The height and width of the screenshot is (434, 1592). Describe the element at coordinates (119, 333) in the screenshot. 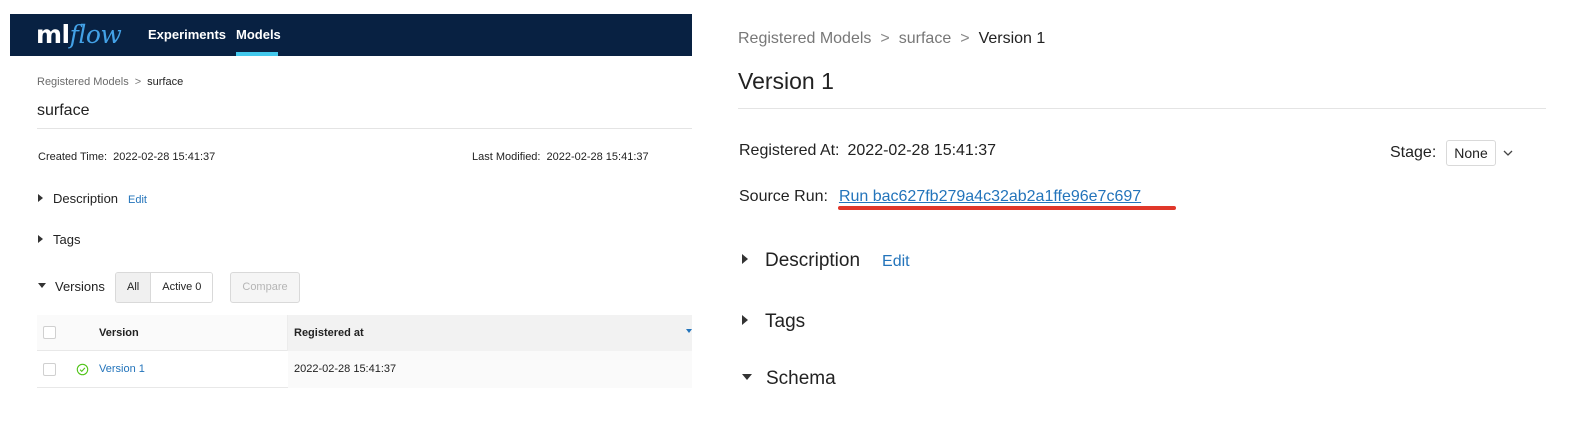

I see `column-header-version: Version` at that location.